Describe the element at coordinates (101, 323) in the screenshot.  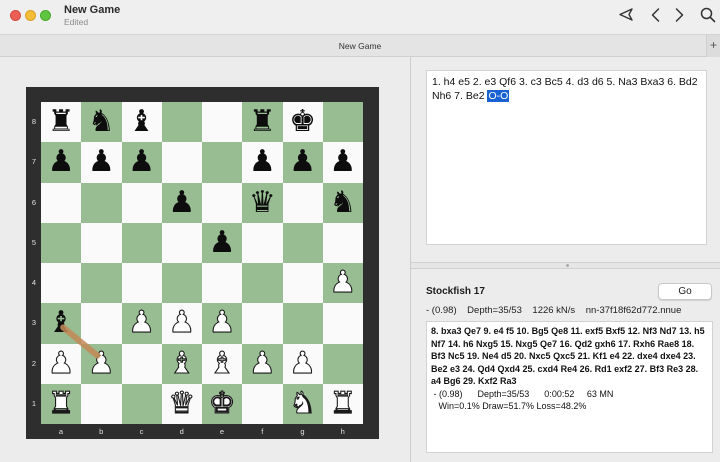
I see `square-b3` at that location.